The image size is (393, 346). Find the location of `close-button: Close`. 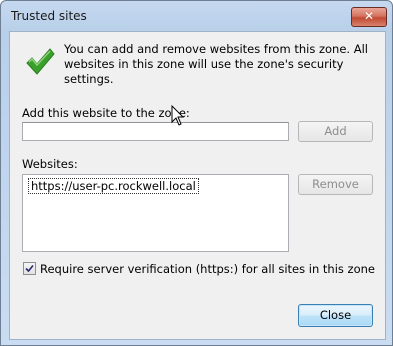

close-button: Close is located at coordinates (335, 315).